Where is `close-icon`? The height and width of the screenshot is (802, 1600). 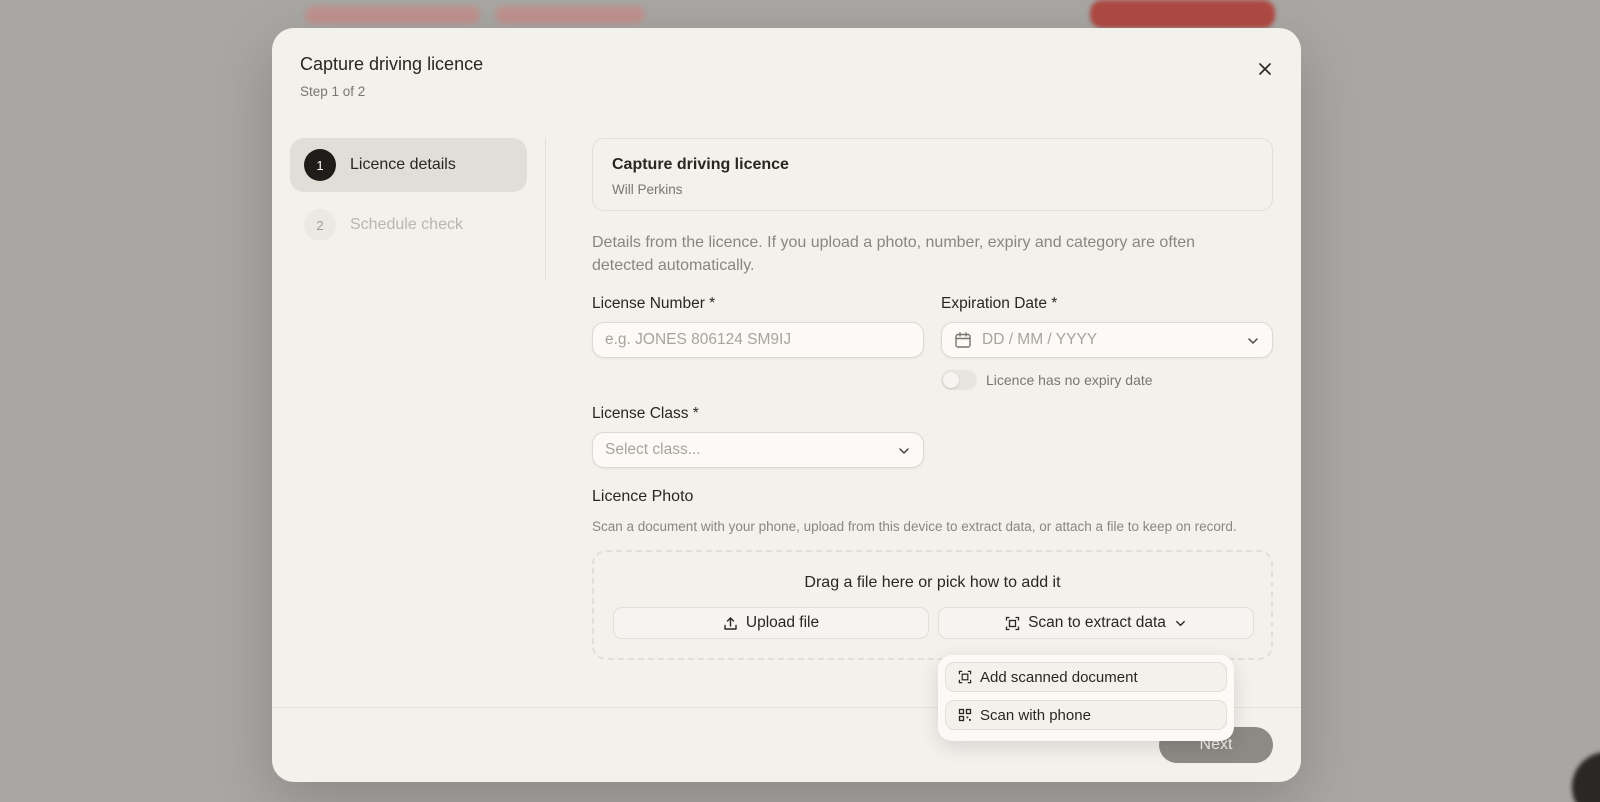 close-icon is located at coordinates (1265, 69).